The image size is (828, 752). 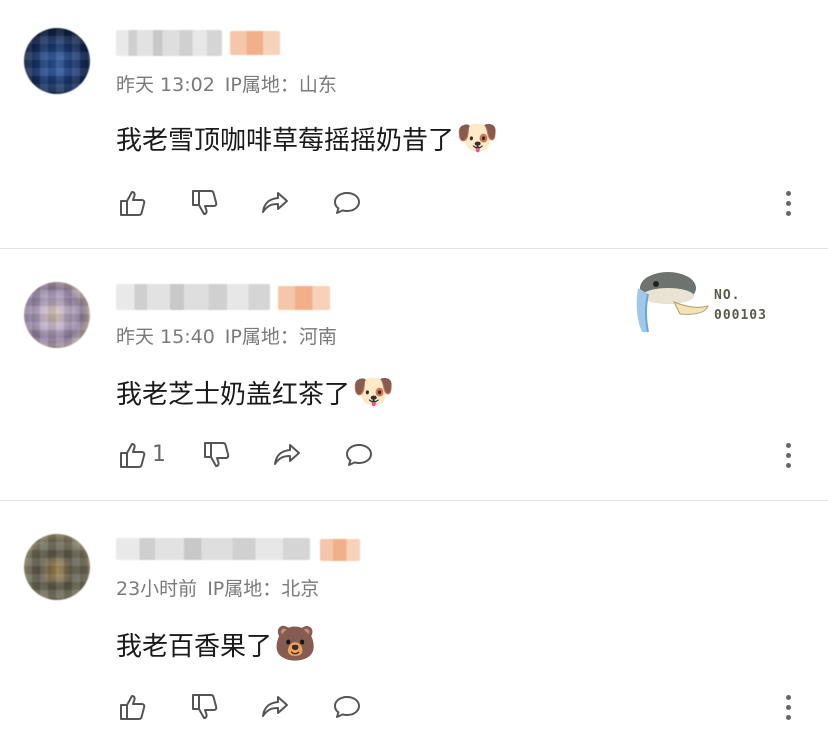 What do you see at coordinates (246, 455) in the screenshot?
I see `comment-actions: 1` at bounding box center [246, 455].